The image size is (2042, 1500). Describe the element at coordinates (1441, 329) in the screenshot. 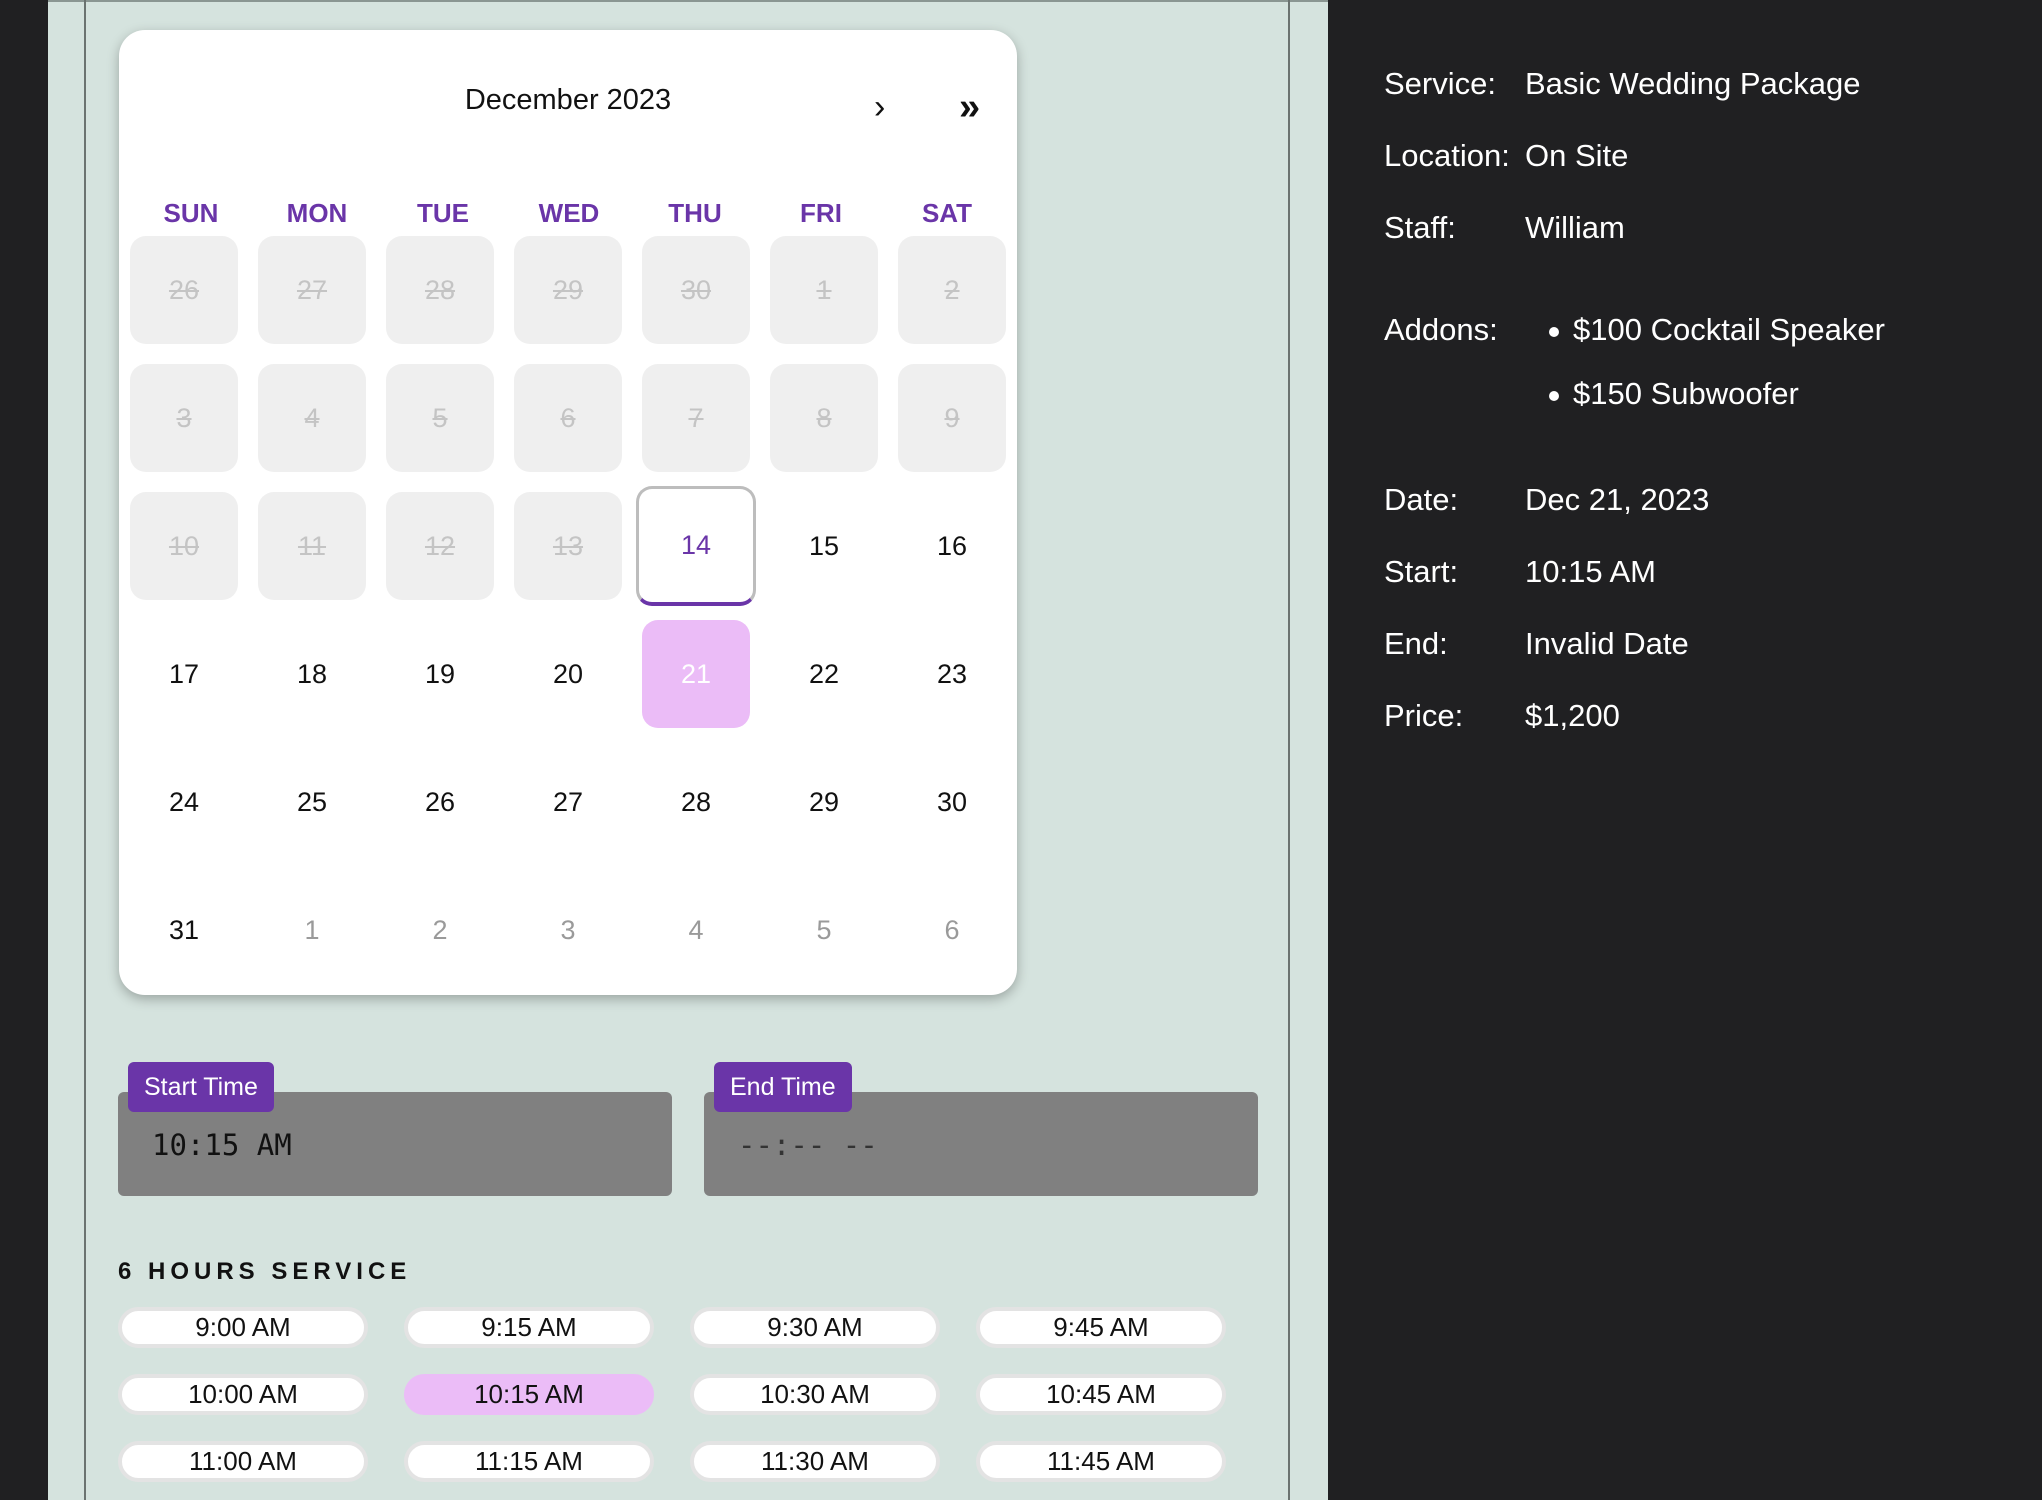

I see `addons-label: Addons:` at that location.